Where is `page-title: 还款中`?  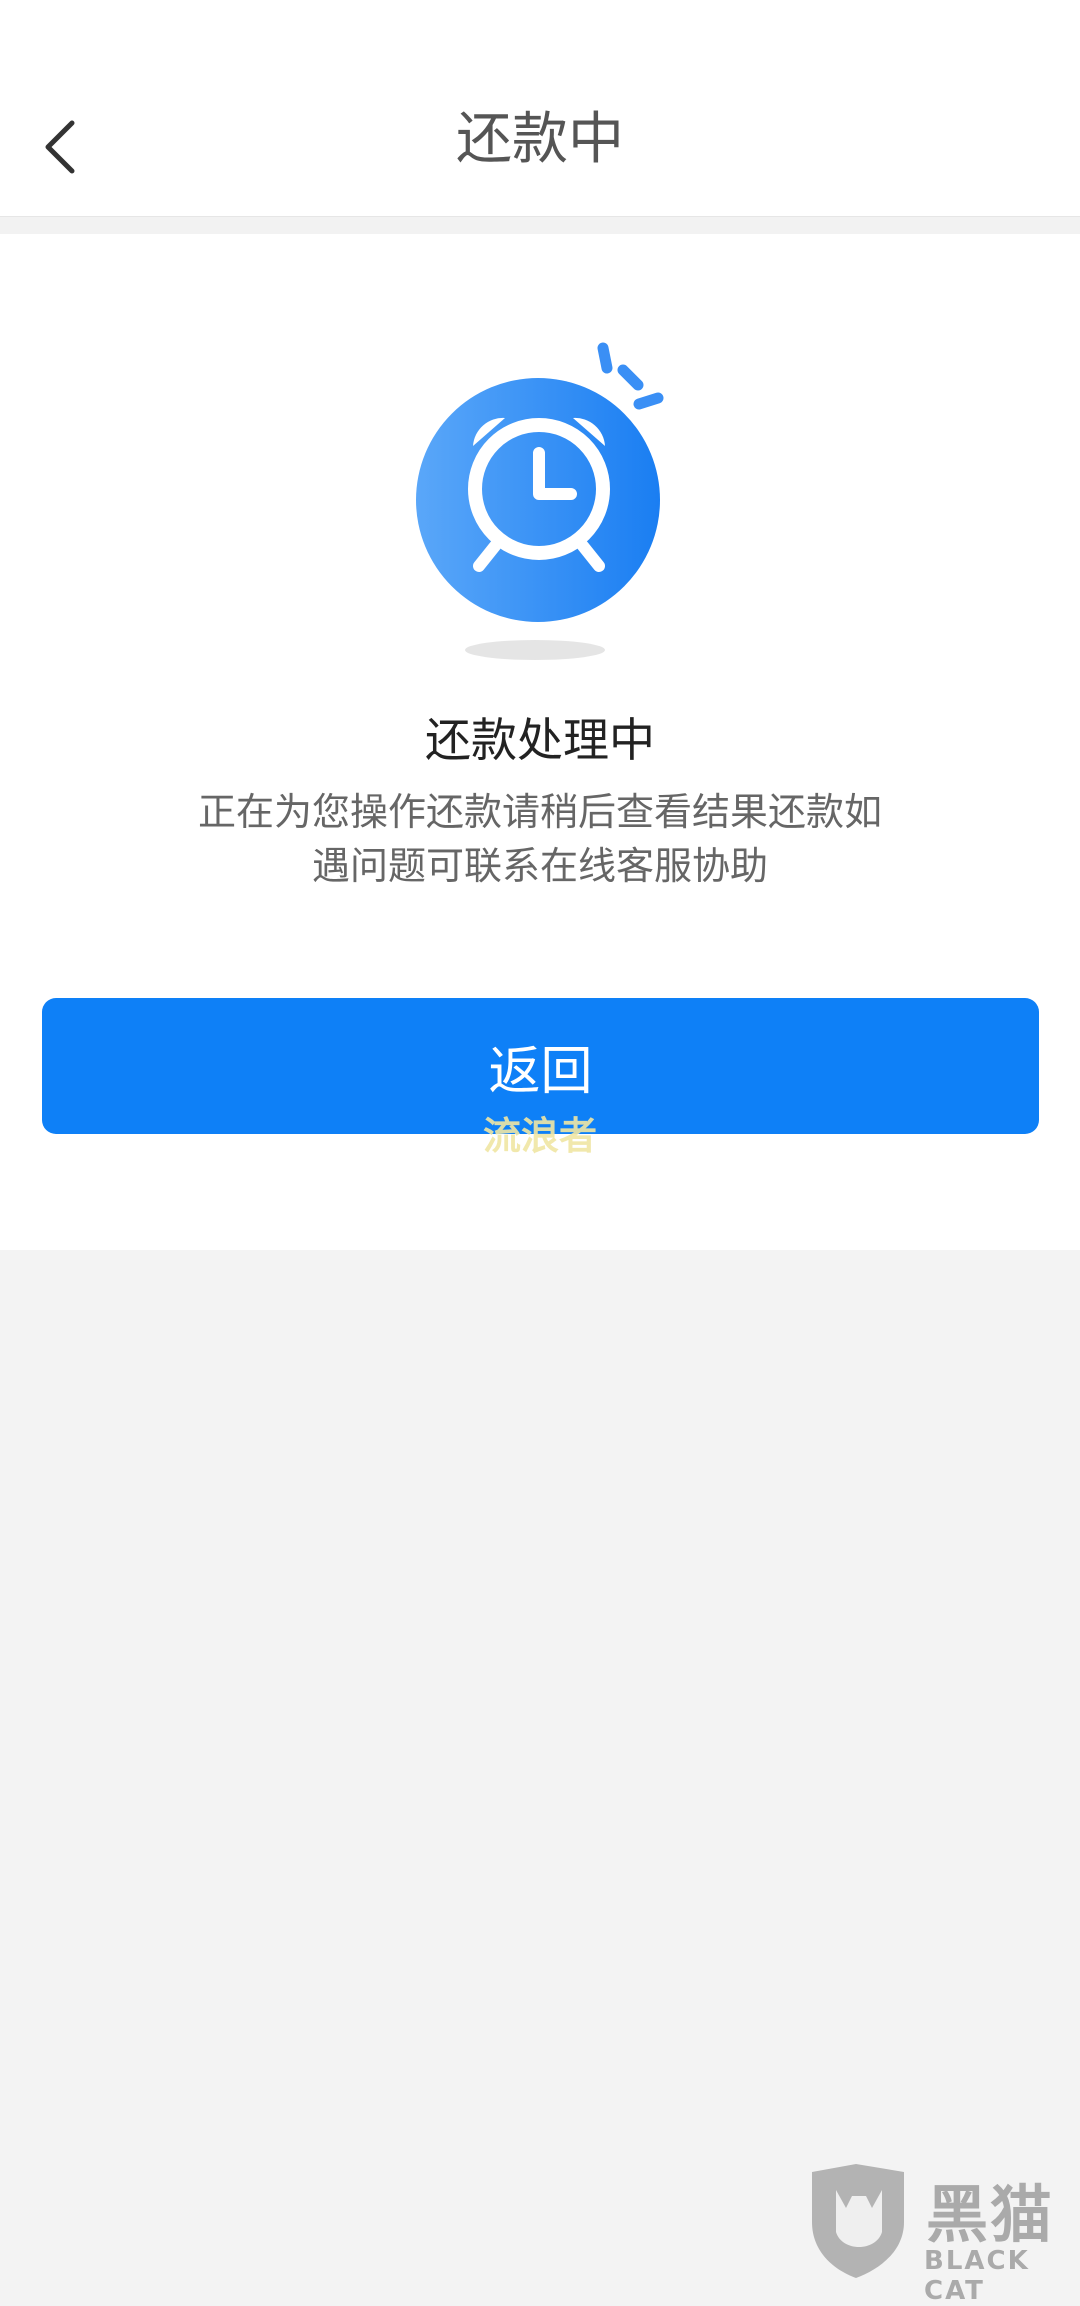 page-title: 还款中 is located at coordinates (540, 139).